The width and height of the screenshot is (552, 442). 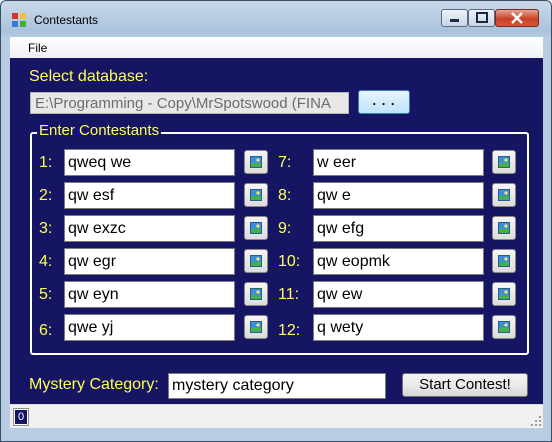 What do you see at coordinates (66, 20) in the screenshot?
I see `window-title: Contestants` at bounding box center [66, 20].